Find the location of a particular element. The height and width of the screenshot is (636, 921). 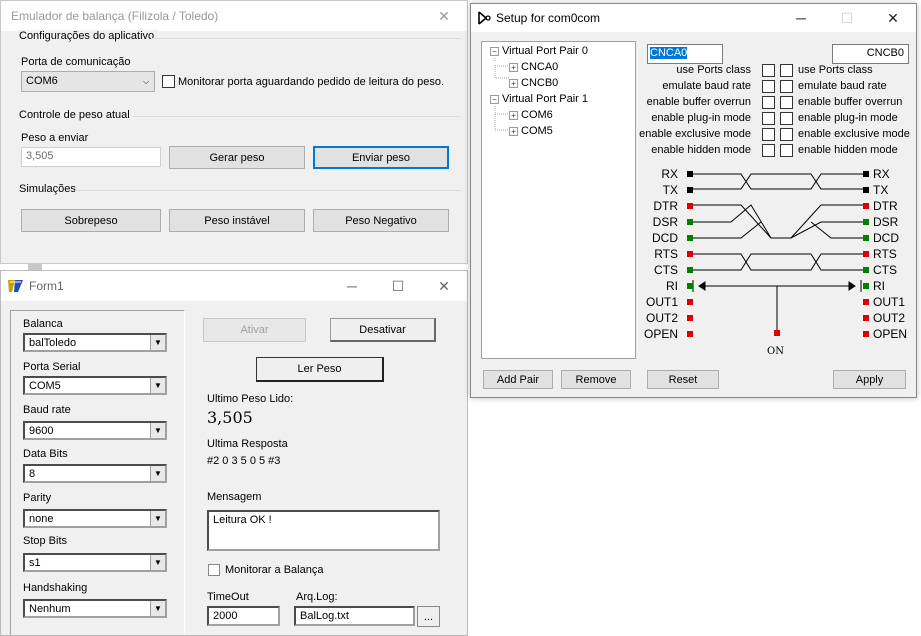

negative-weight-button: Peso Negativo is located at coordinates (381, 220).